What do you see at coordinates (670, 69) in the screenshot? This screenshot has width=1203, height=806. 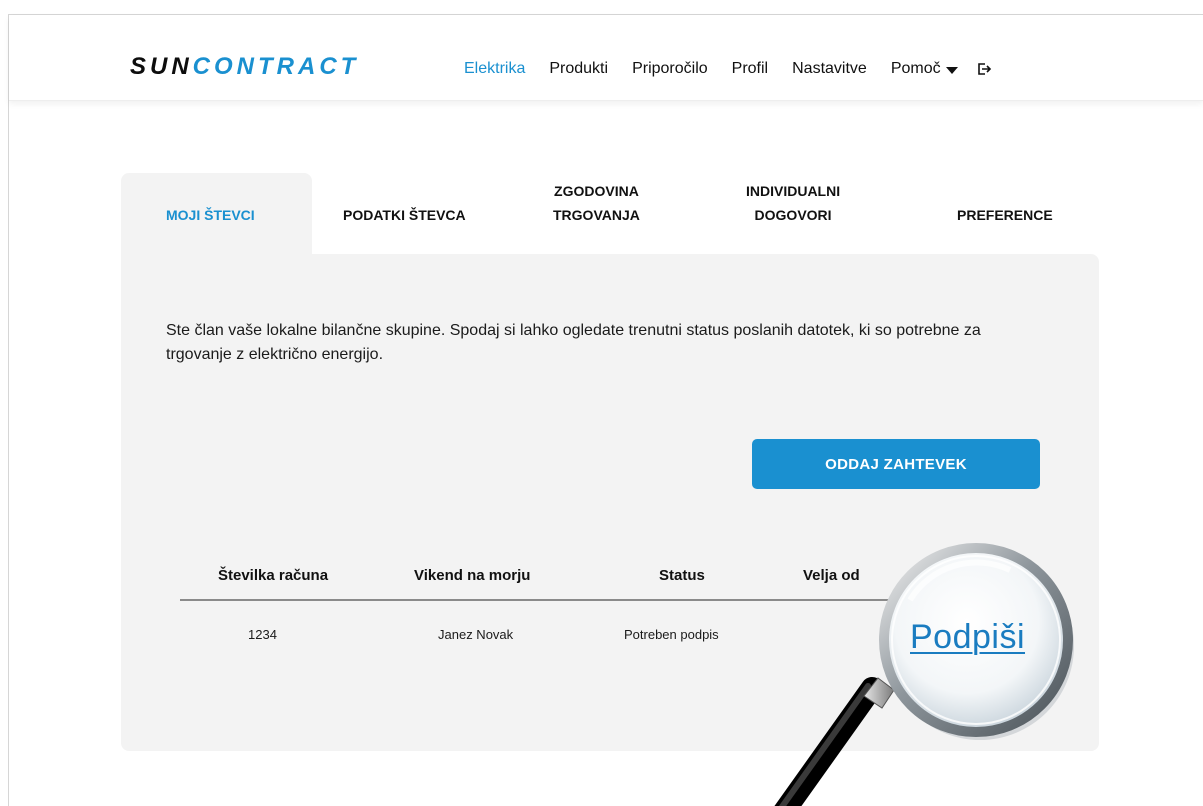 I see `nav-priporocilo: Priporočilo` at bounding box center [670, 69].